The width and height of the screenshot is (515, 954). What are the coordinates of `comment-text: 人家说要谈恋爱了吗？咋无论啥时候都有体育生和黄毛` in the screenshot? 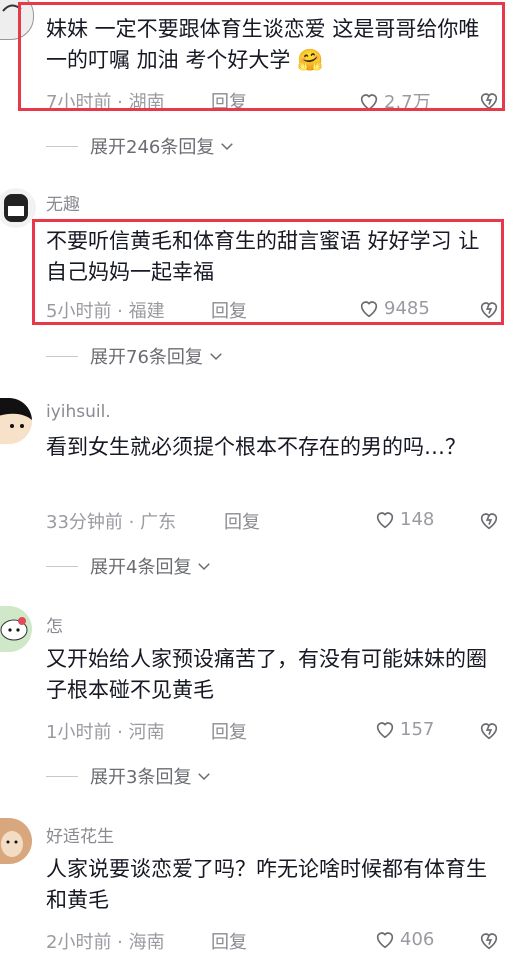 It's located at (266, 884).